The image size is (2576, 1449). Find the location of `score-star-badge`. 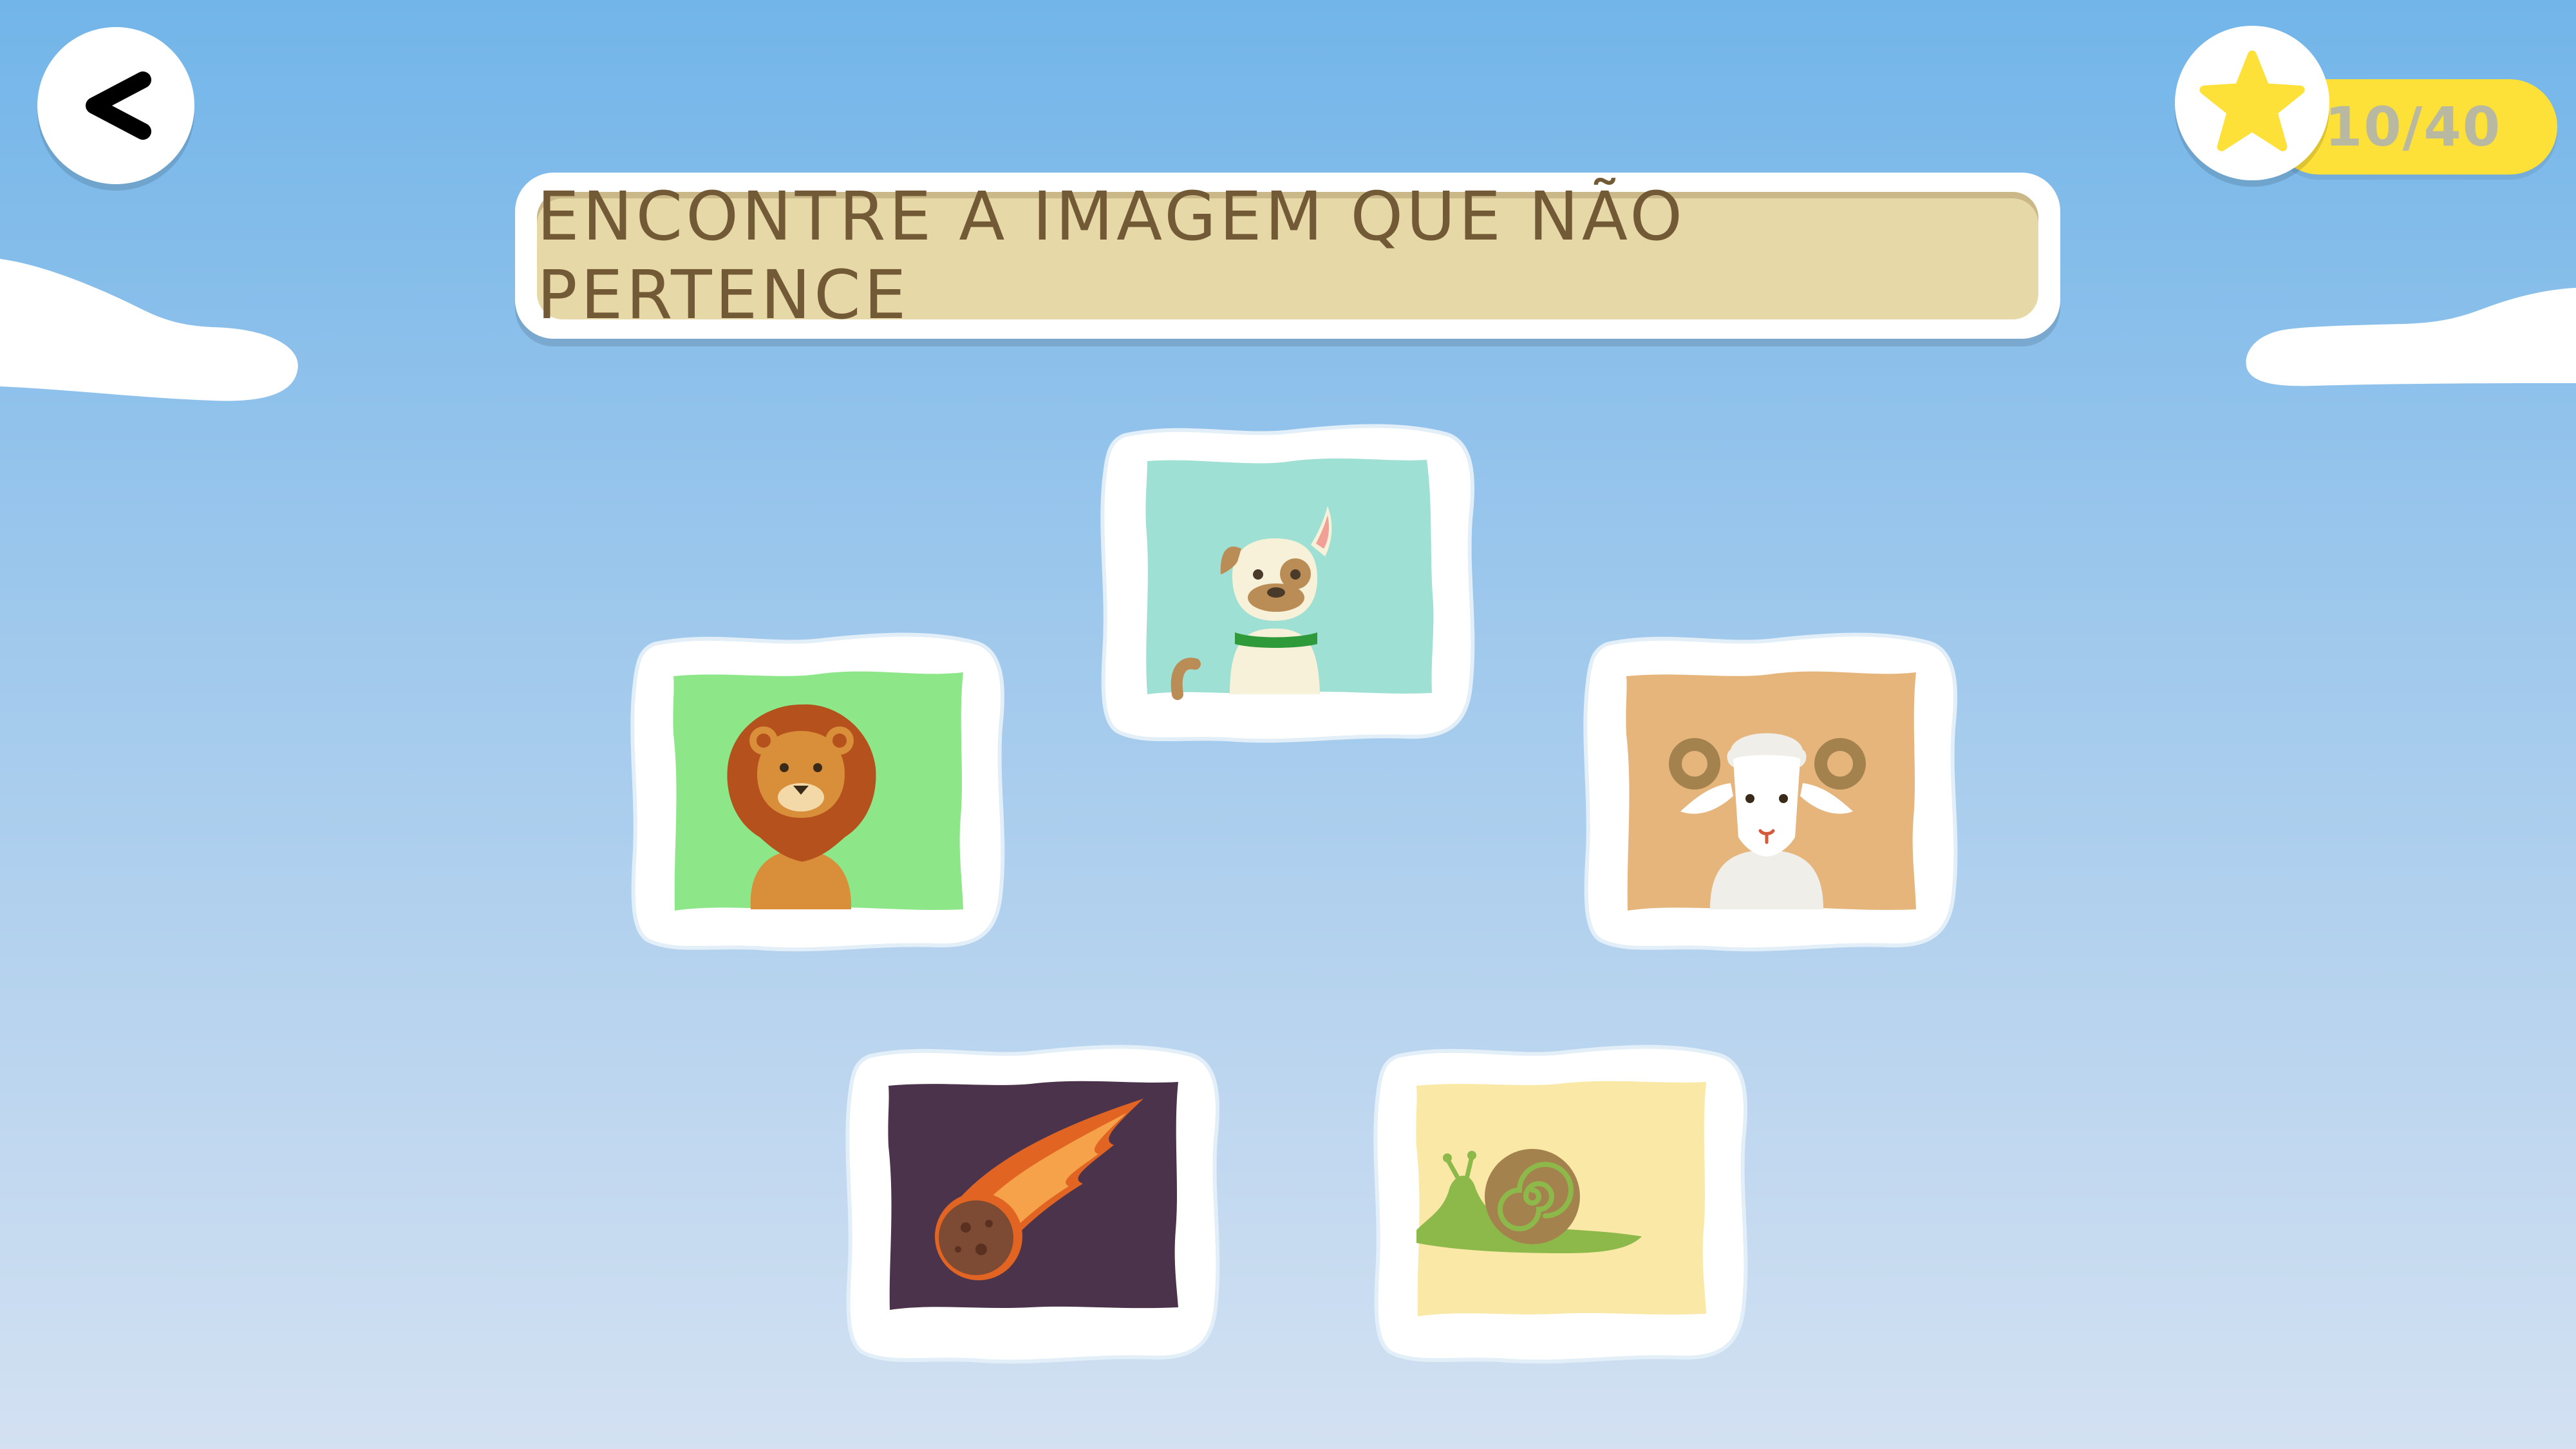

score-star-badge is located at coordinates (2252, 103).